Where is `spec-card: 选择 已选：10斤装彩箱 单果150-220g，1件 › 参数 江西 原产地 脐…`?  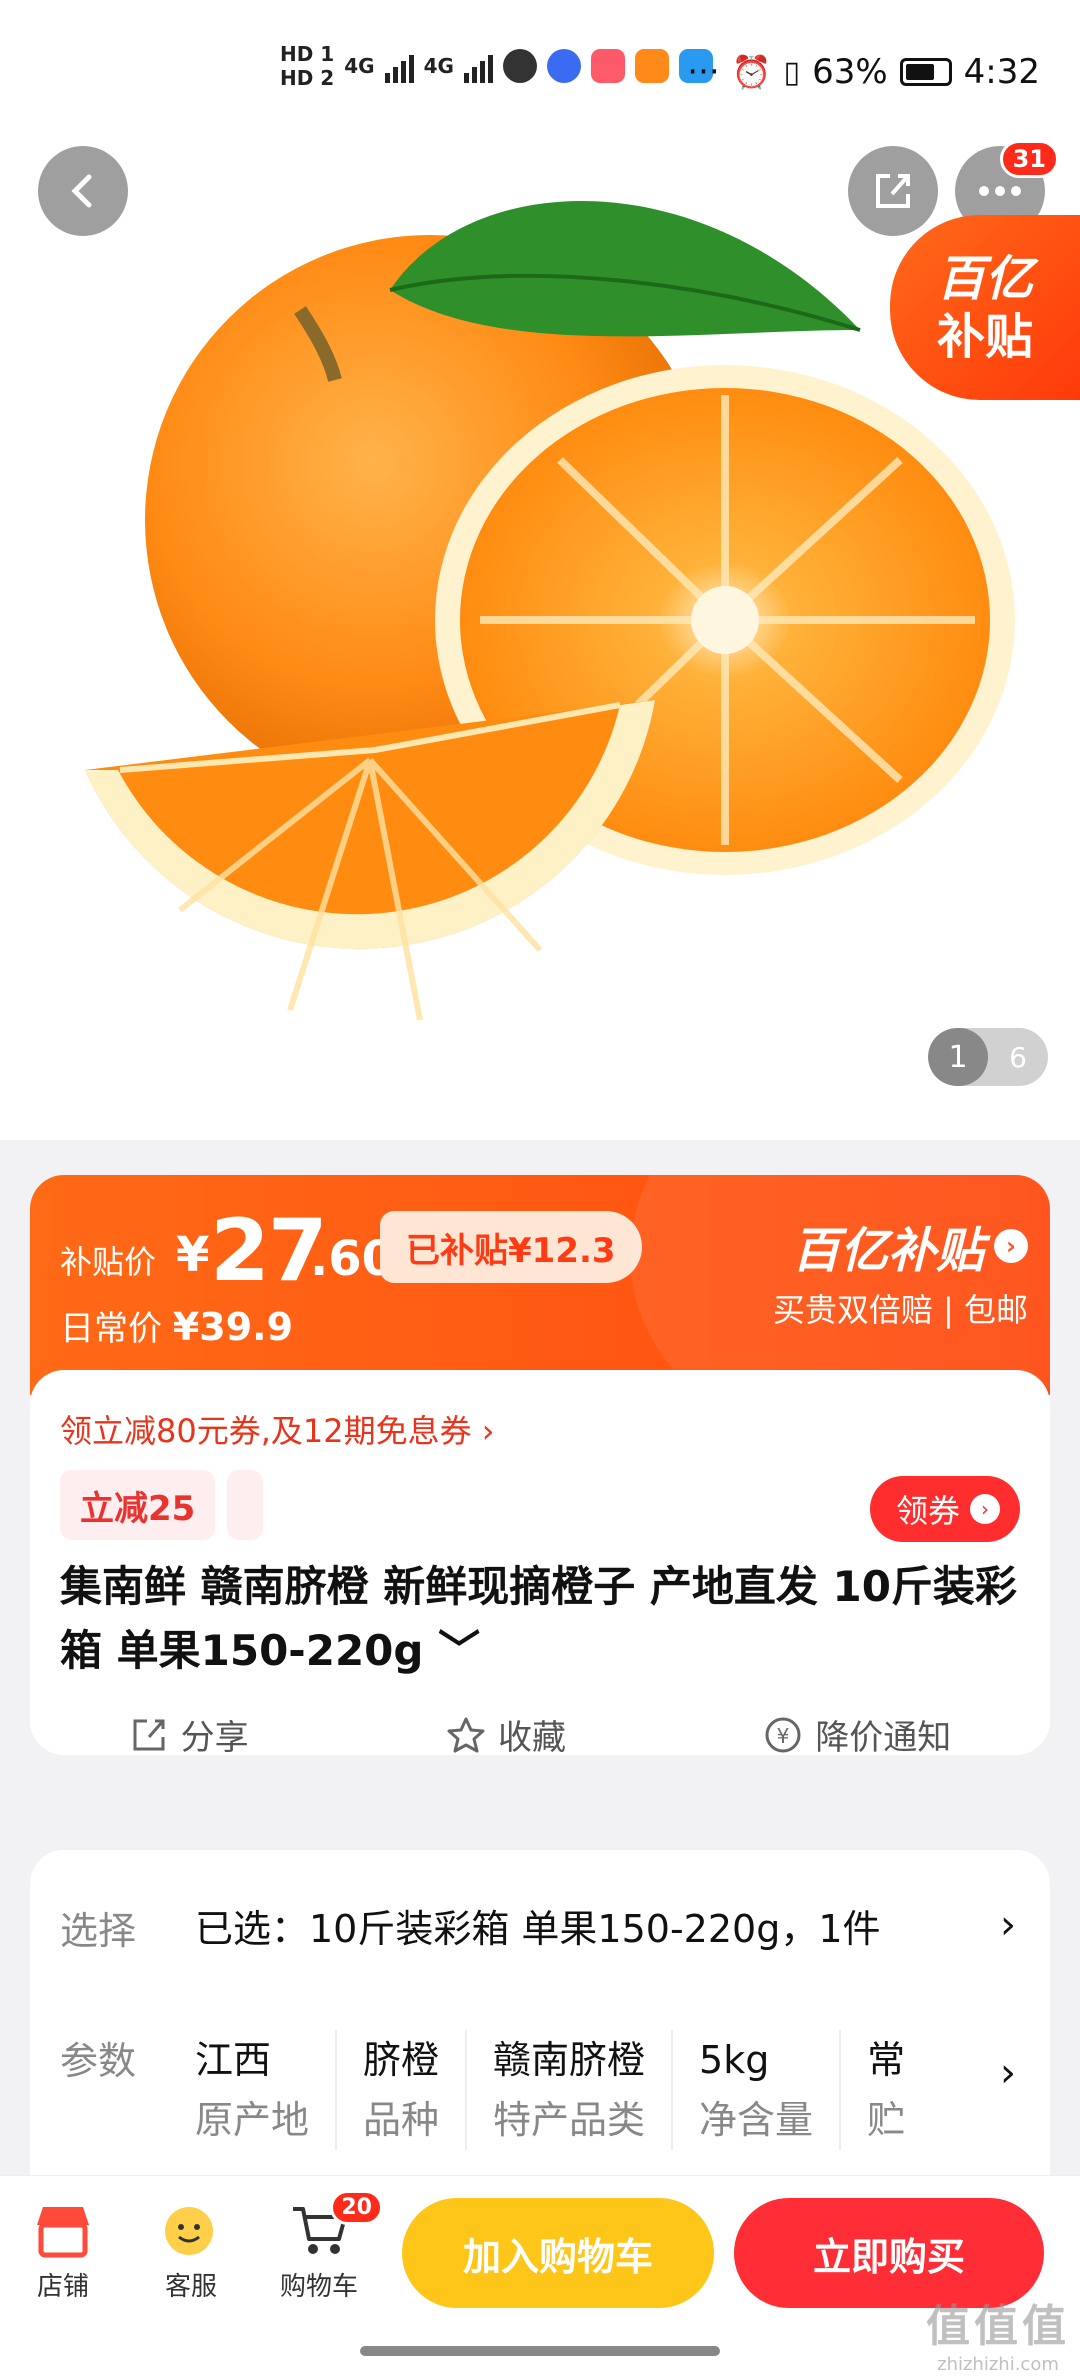
spec-card: 选择 已选：10斤装彩箱 单果150-220g，1件 › 参数 江西 原产地 脐… is located at coordinates (540, 2015).